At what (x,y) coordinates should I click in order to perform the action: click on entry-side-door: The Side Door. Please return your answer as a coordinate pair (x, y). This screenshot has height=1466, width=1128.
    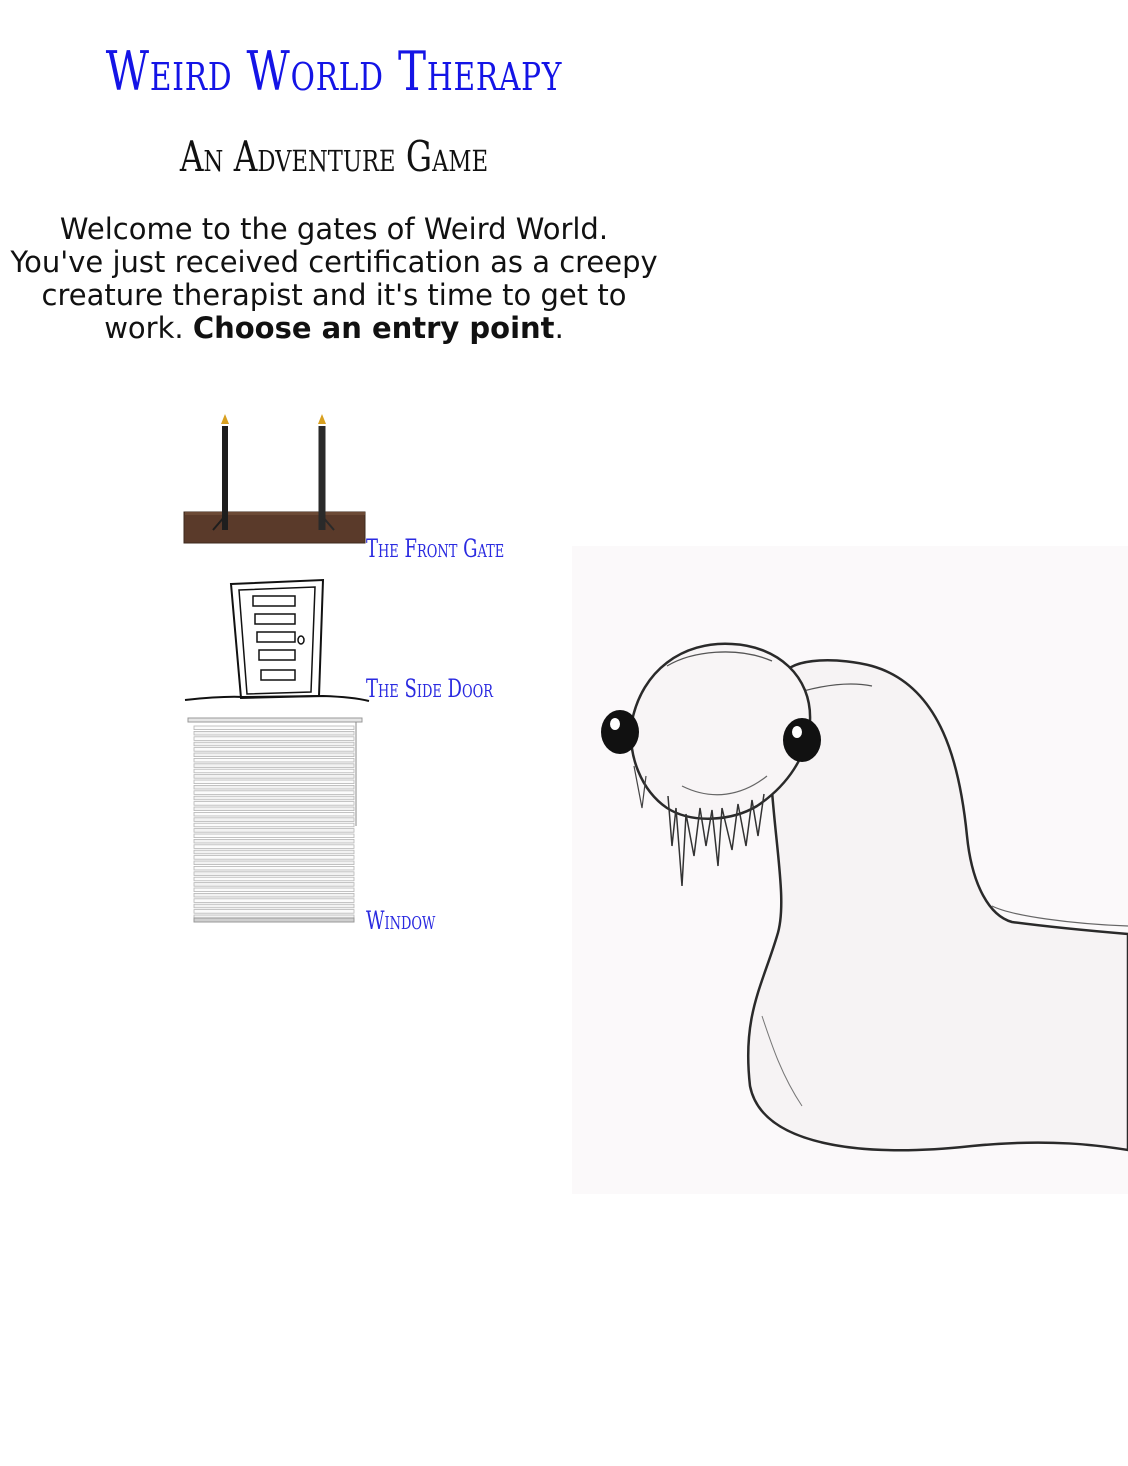
    Looking at the image, I should click on (350, 640).